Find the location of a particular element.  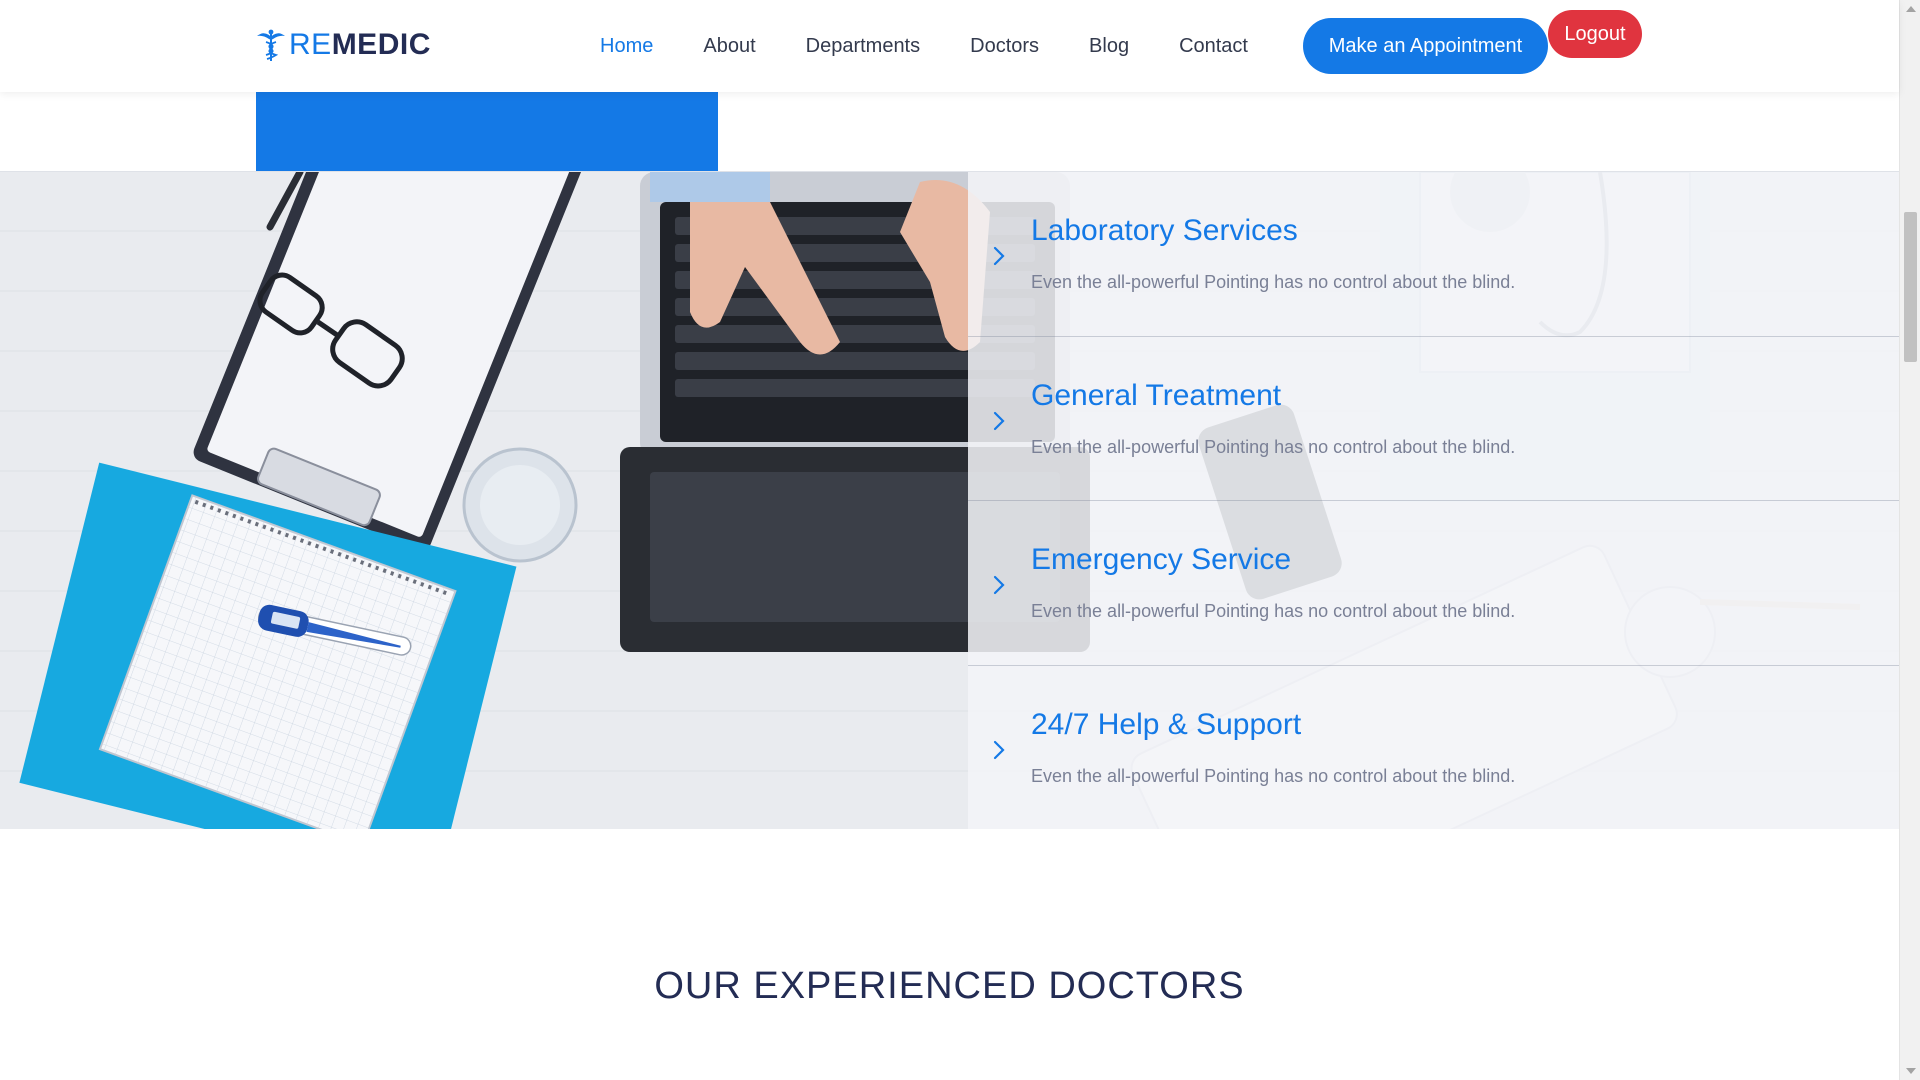

make-appointment-button: Make an Appointment is located at coordinates (1425, 46).